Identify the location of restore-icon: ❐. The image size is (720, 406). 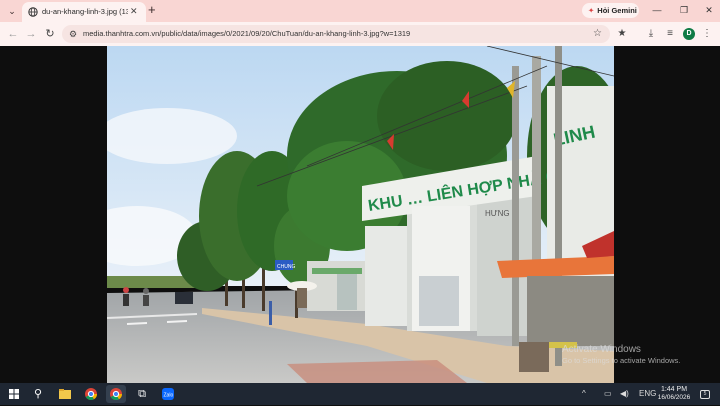
(684, 10).